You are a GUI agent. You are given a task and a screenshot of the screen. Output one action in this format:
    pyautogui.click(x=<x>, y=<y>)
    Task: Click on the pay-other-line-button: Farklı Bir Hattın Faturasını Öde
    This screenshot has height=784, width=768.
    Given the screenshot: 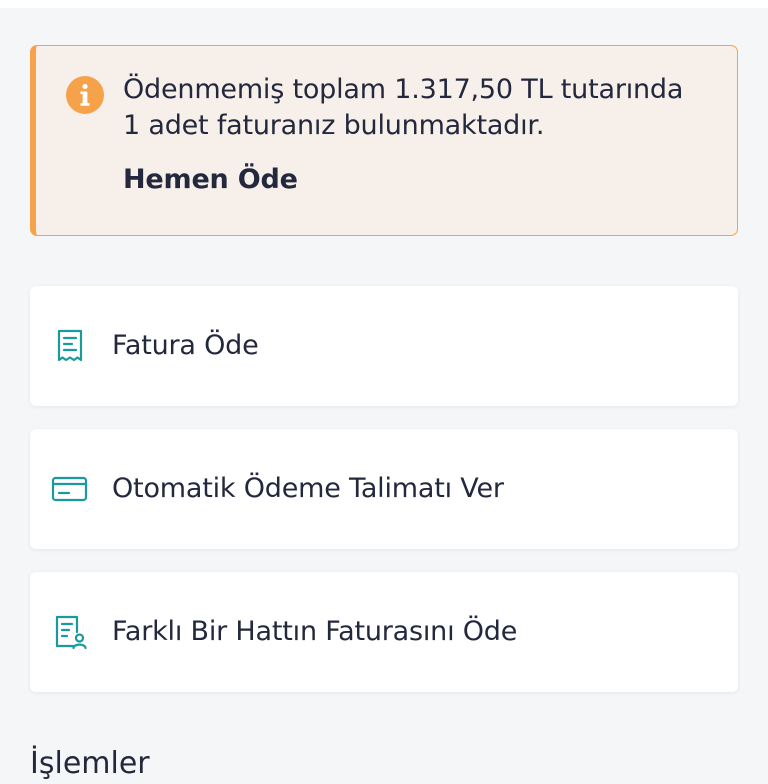 What is the action you would take?
    pyautogui.click(x=384, y=632)
    